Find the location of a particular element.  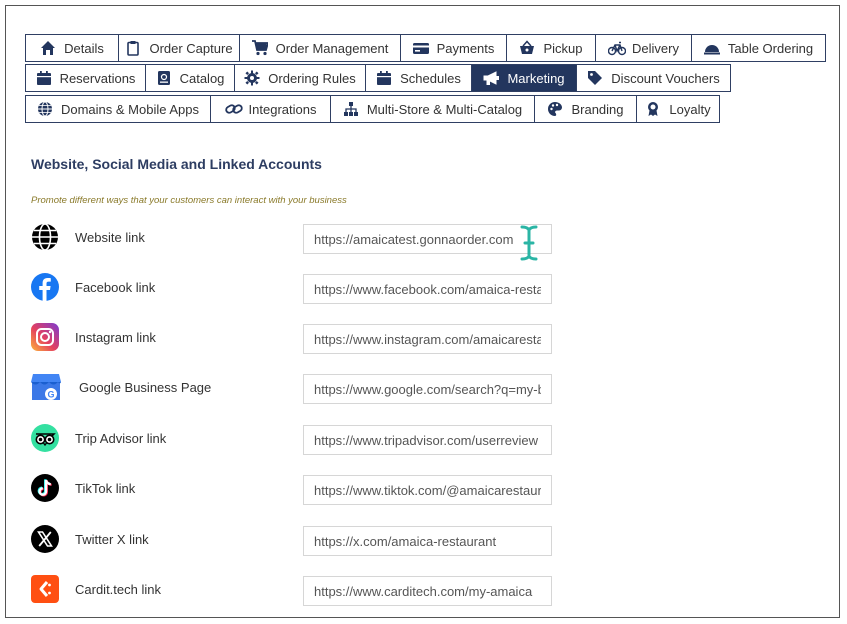

tab-label: Reservations is located at coordinates (97, 78).